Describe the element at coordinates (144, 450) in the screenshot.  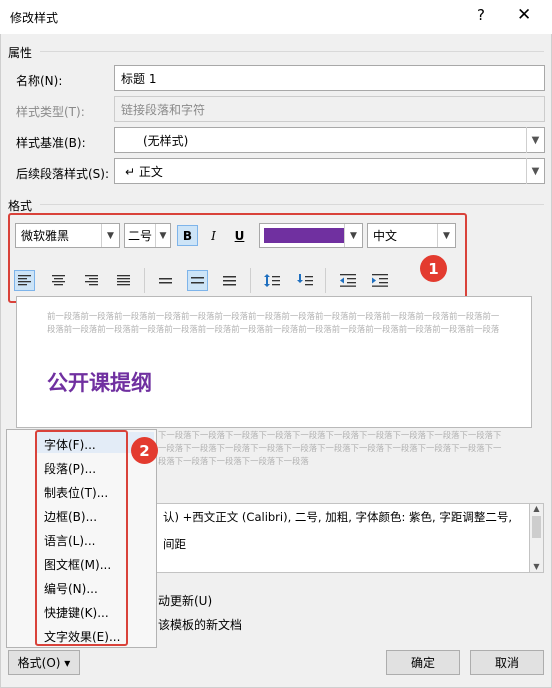
I see `annotation-badge-2: 2` at that location.